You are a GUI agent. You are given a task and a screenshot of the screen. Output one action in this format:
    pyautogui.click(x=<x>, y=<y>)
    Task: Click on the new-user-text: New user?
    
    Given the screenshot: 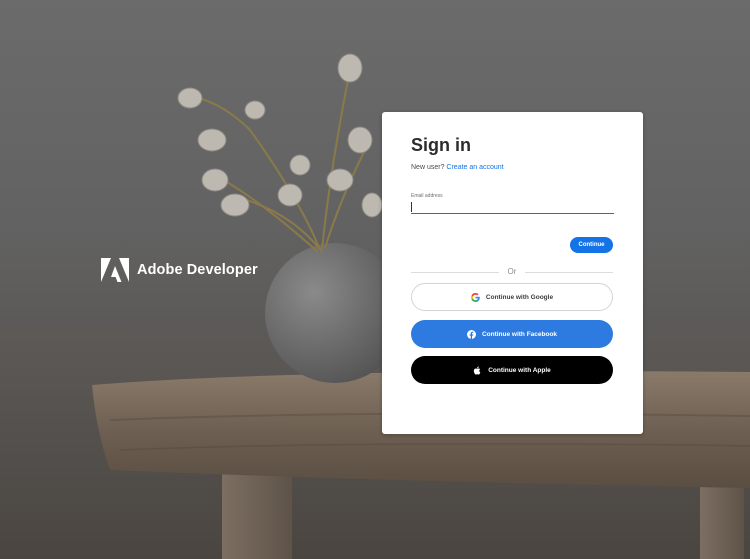 What is the action you would take?
    pyautogui.click(x=428, y=167)
    